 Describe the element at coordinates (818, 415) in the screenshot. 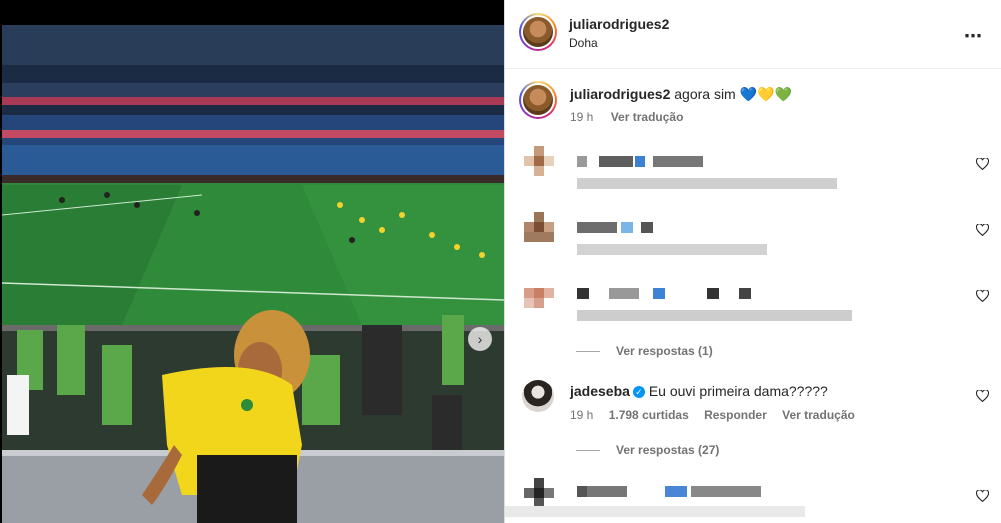

I see `translate-link: Ver tradução` at that location.